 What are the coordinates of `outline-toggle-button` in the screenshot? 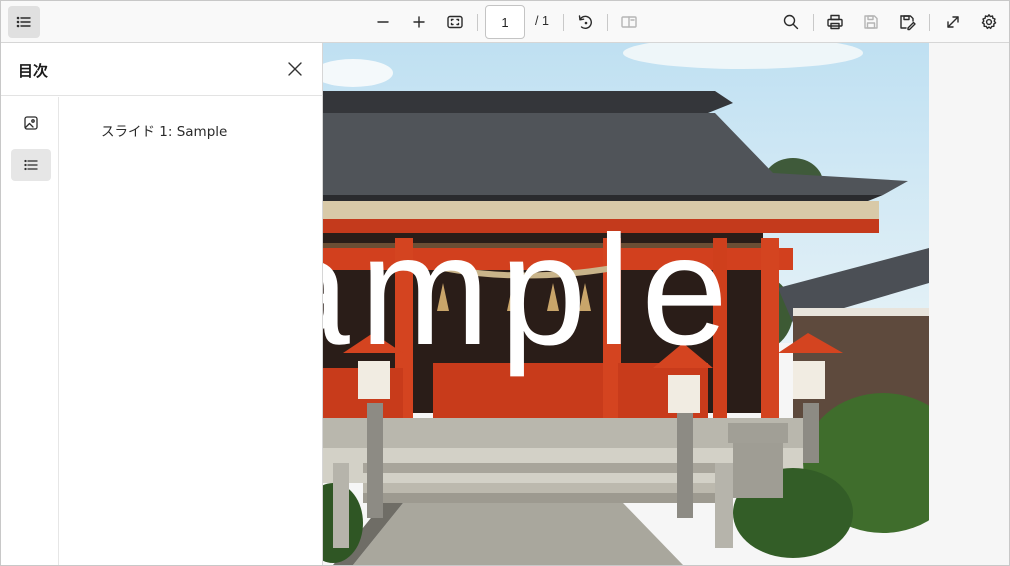 It's located at (24, 22).